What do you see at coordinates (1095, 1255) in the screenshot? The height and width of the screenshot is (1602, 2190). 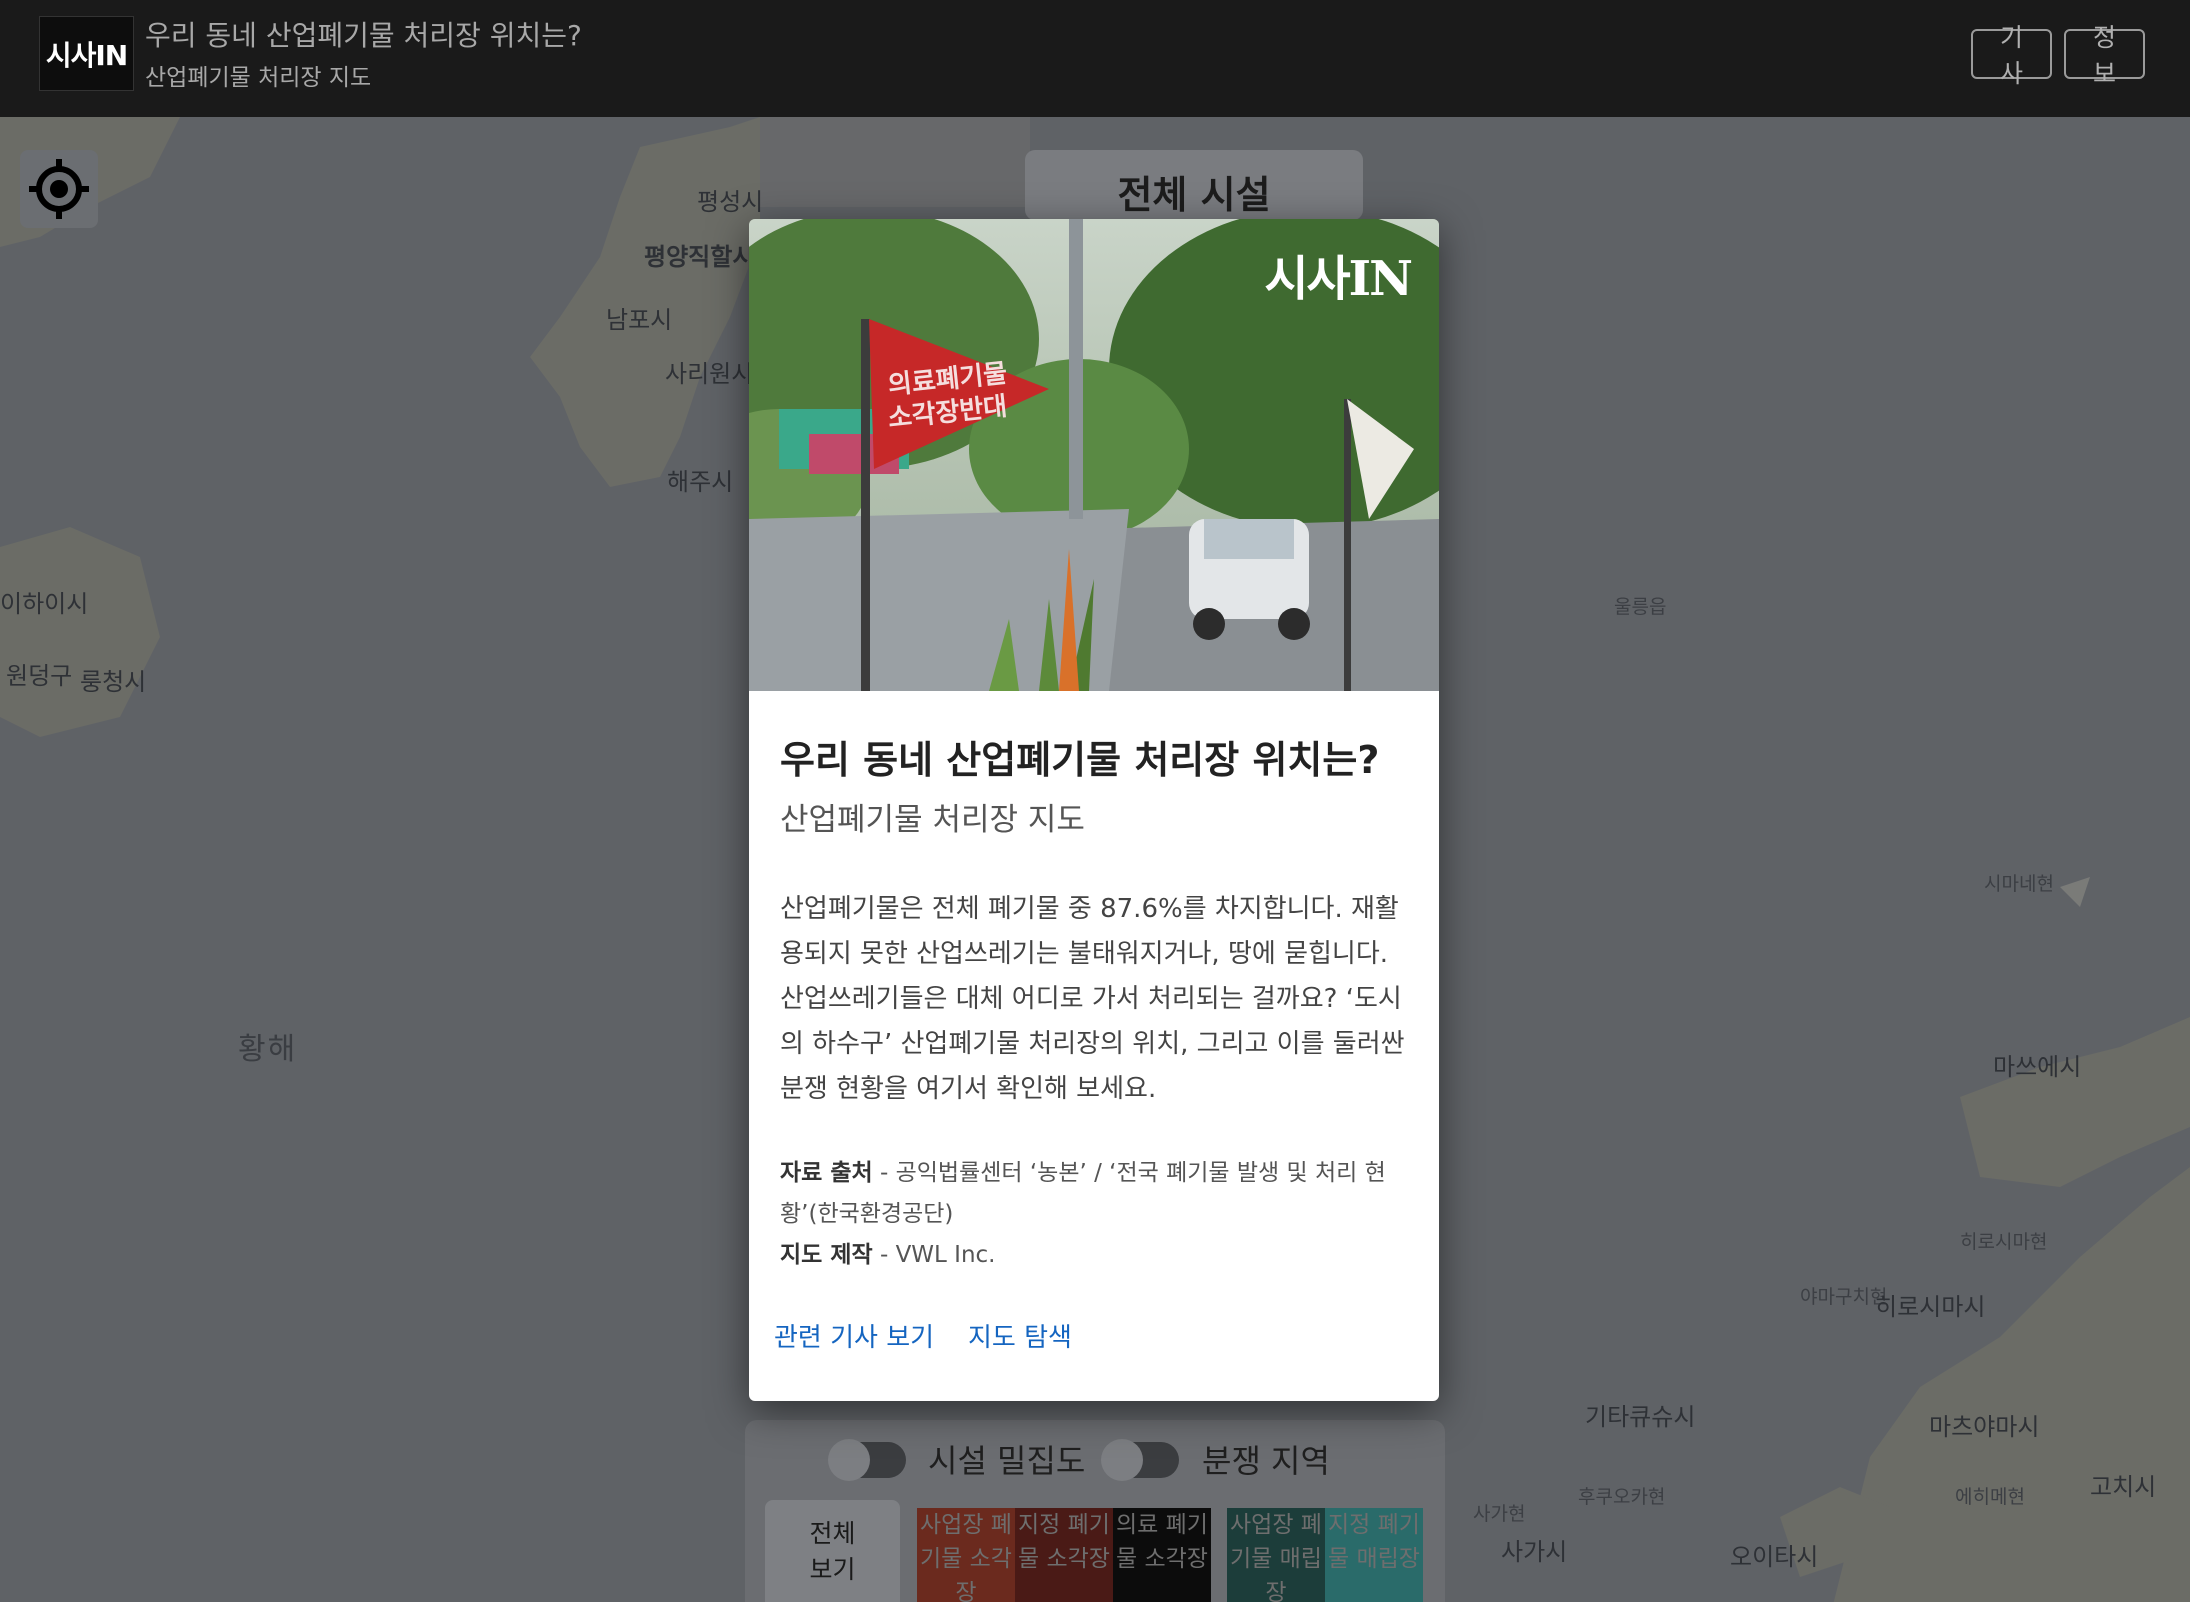 I see `maker-line: 지도 제작 - VWL Inc.` at bounding box center [1095, 1255].